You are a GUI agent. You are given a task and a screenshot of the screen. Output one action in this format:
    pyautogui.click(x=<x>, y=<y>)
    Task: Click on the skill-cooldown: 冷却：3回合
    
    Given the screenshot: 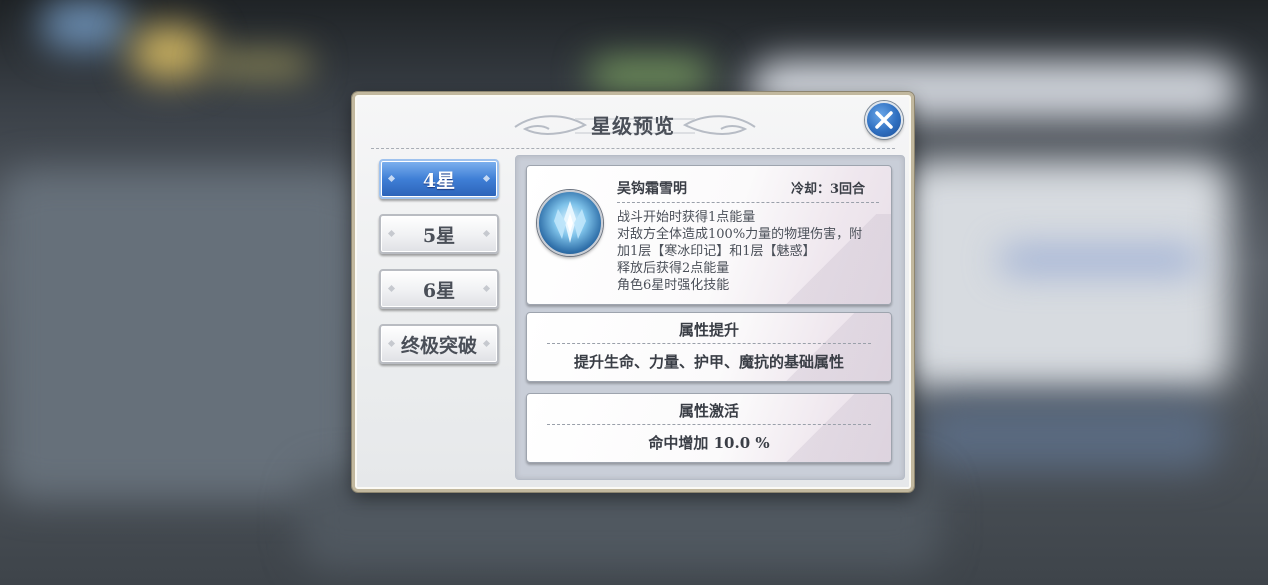 What is the action you would take?
    pyautogui.click(x=827, y=189)
    